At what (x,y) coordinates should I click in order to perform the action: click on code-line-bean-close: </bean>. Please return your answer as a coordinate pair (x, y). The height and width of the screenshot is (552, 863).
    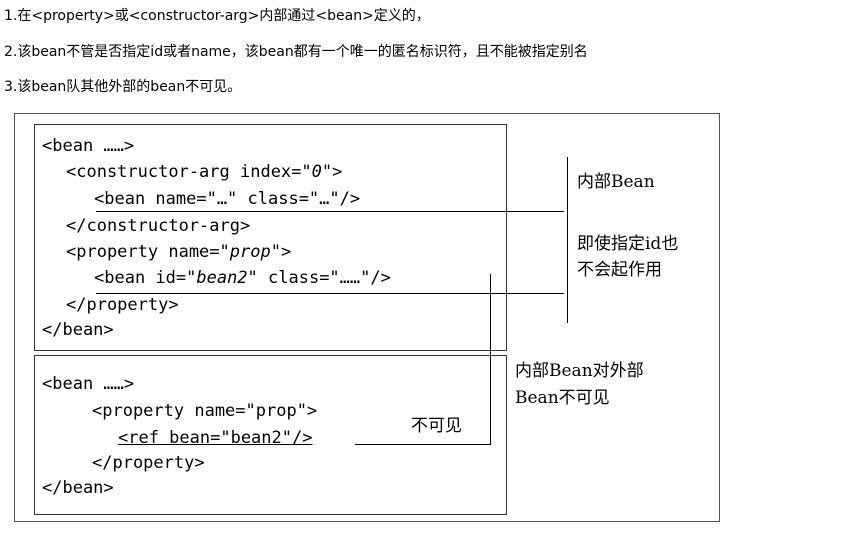
    Looking at the image, I should click on (78, 330).